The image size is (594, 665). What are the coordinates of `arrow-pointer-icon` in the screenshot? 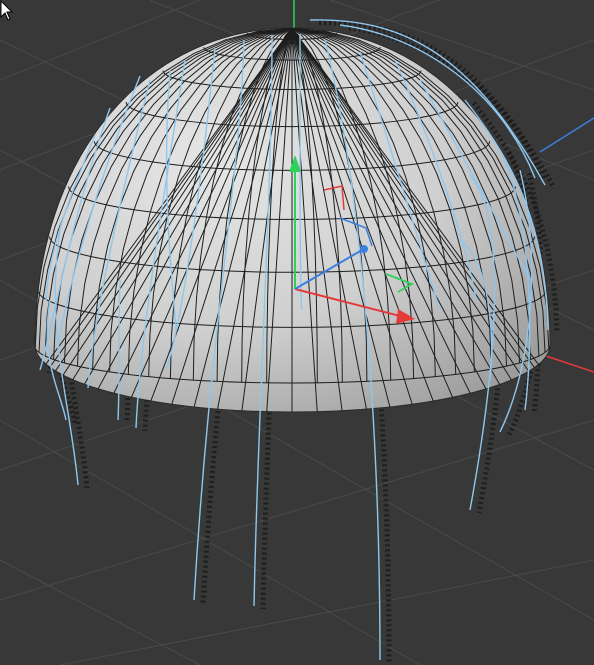 It's located at (7, 10).